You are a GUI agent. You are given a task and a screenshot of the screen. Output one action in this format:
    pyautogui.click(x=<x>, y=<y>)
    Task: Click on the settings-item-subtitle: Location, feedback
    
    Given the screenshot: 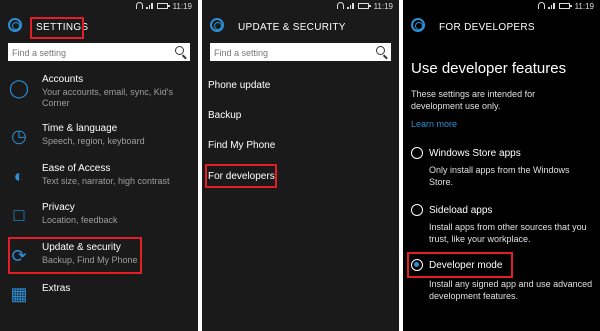 What is the action you would take?
    pyautogui.click(x=80, y=220)
    